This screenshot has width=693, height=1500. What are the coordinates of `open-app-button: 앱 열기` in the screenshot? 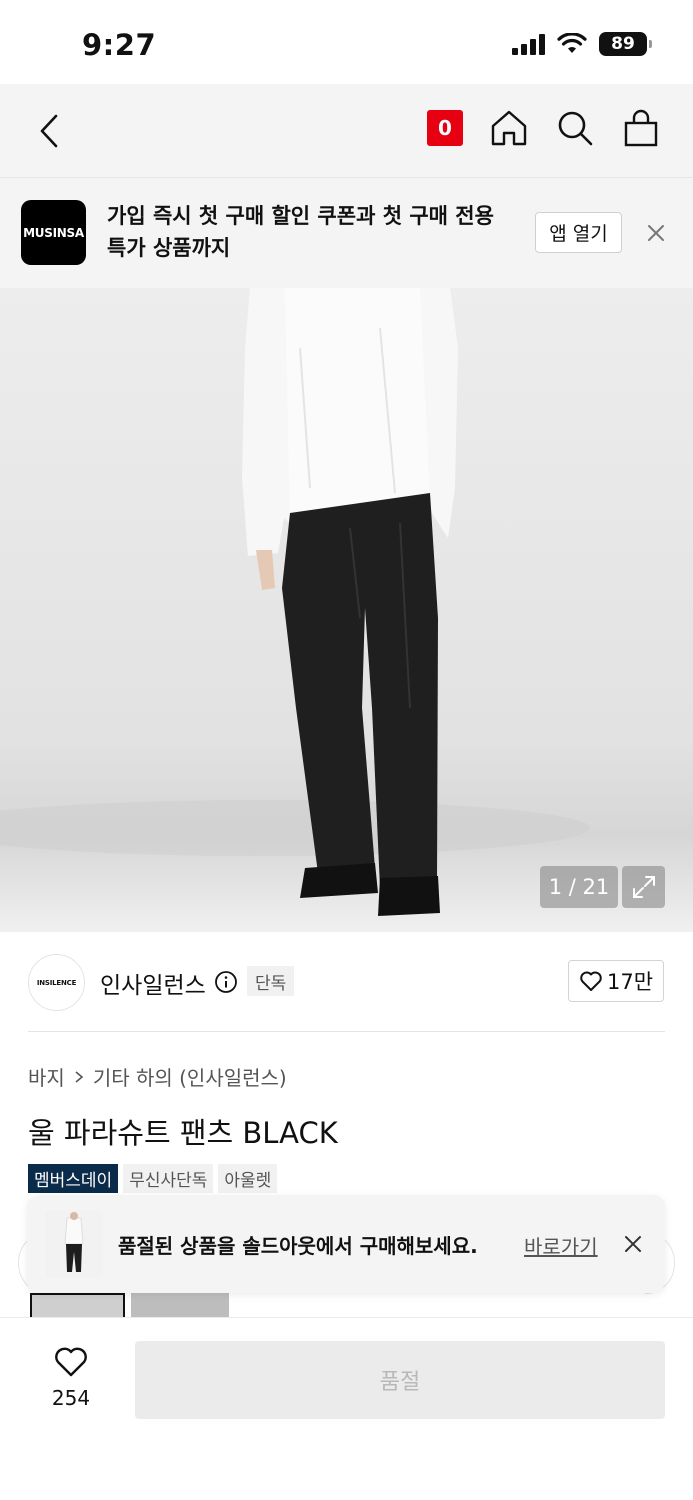 It's located at (578, 232).